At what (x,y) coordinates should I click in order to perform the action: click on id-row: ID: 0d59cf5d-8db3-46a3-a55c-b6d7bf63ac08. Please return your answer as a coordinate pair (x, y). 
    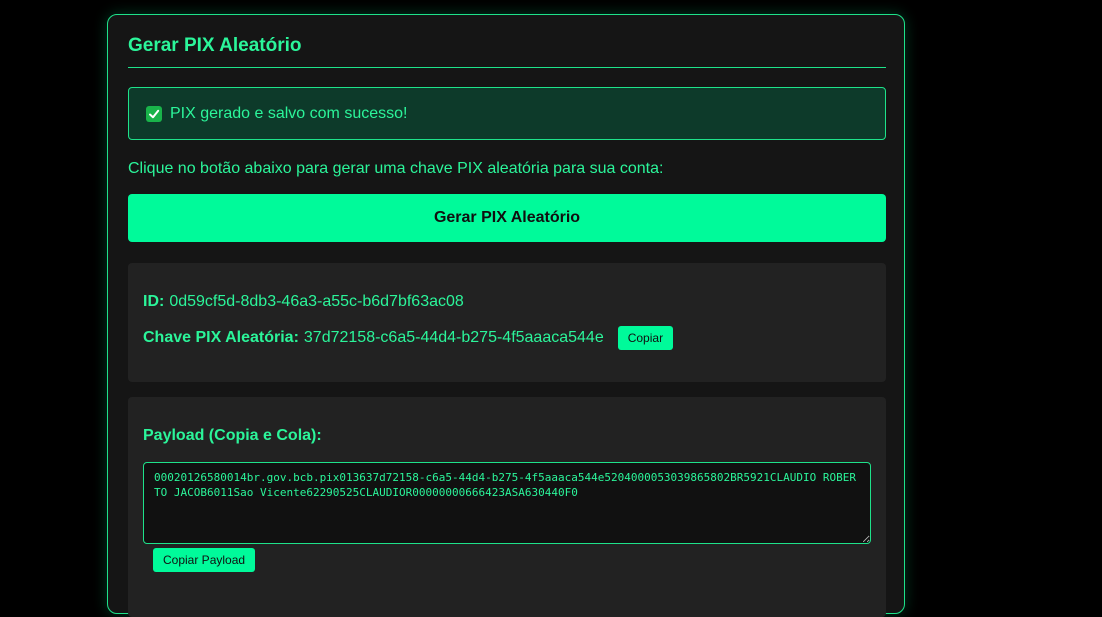
    Looking at the image, I should click on (303, 302).